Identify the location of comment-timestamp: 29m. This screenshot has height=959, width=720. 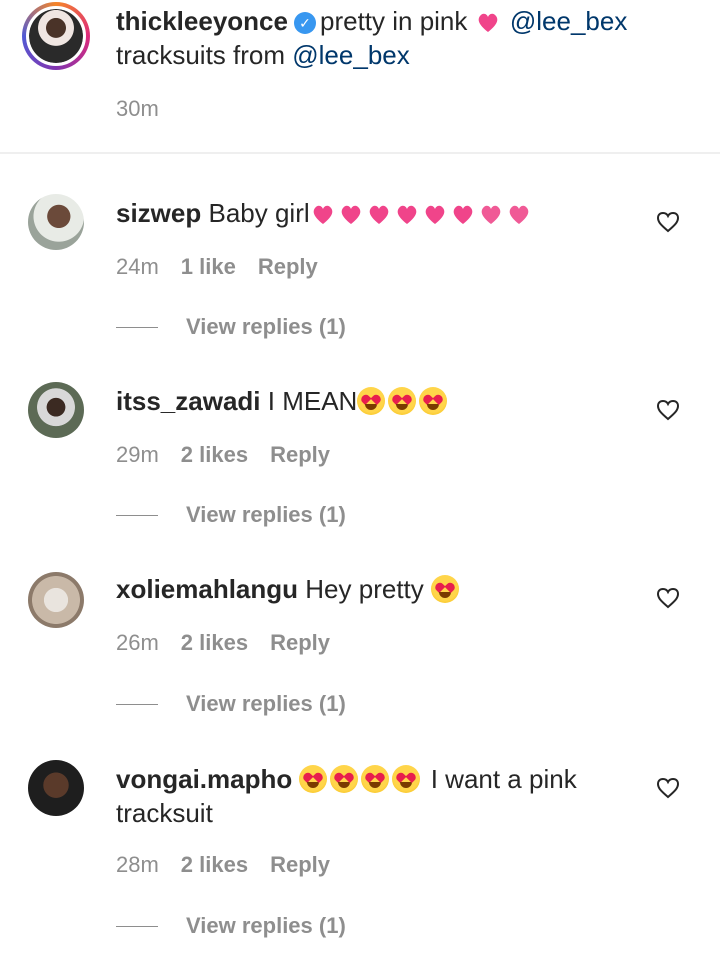
(137, 454).